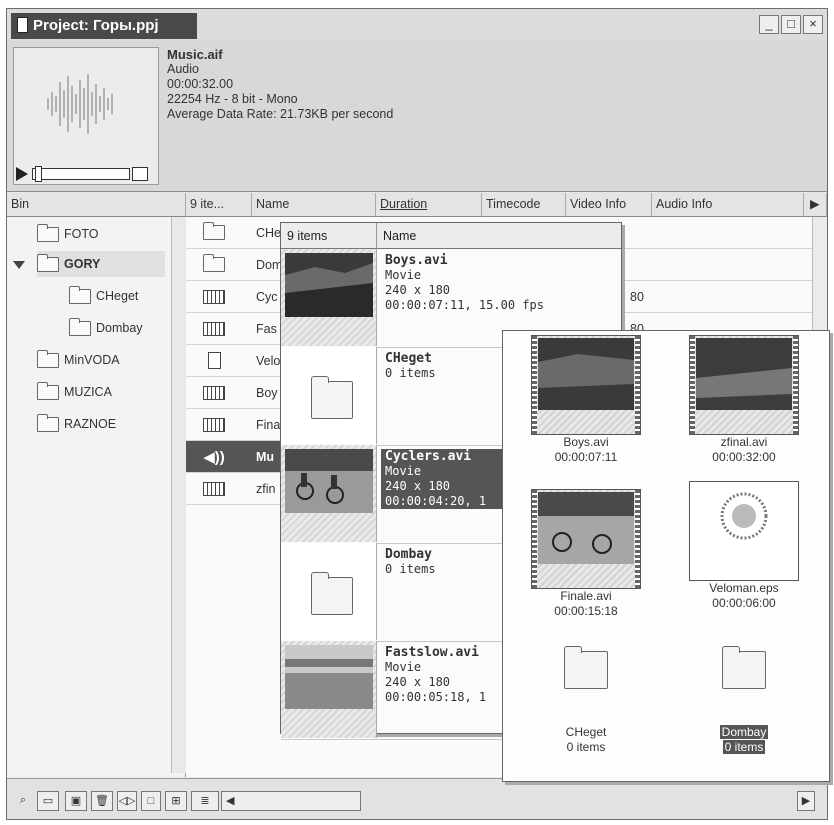 Image resolution: width=834 pixels, height=825 pixels. What do you see at coordinates (416, 260) in the screenshot?
I see `thumbnail-row-name: Boys.avi` at bounding box center [416, 260].